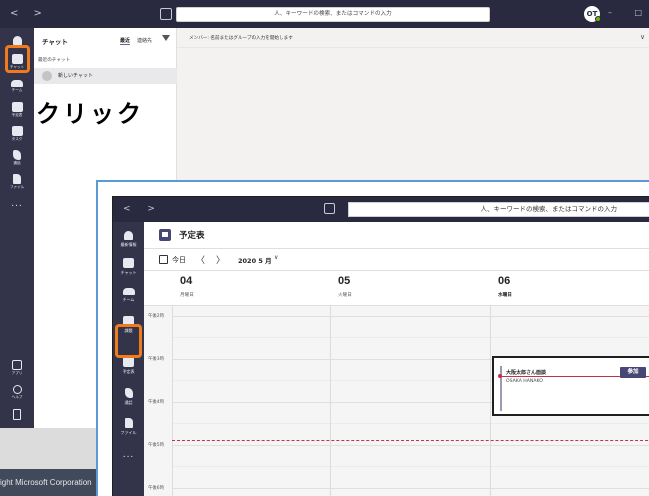 The image size is (649, 496). What do you see at coordinates (17, 155) in the screenshot?
I see `phone-icon` at bounding box center [17, 155].